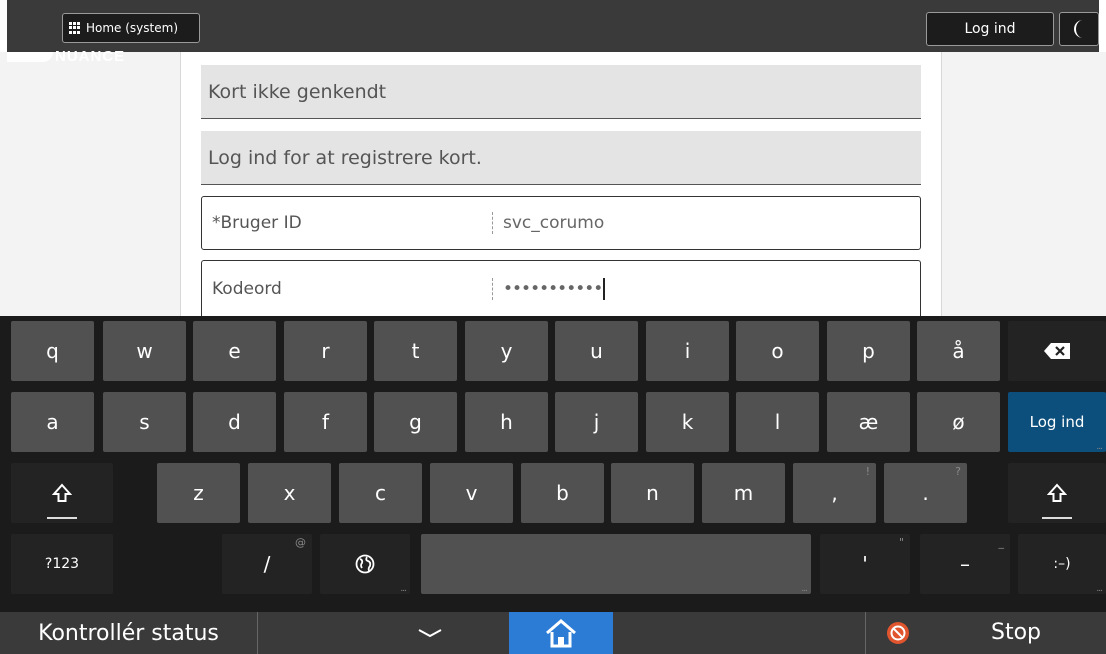 Image resolution: width=1106 pixels, height=654 pixels. I want to click on key-c: c, so click(380, 493).